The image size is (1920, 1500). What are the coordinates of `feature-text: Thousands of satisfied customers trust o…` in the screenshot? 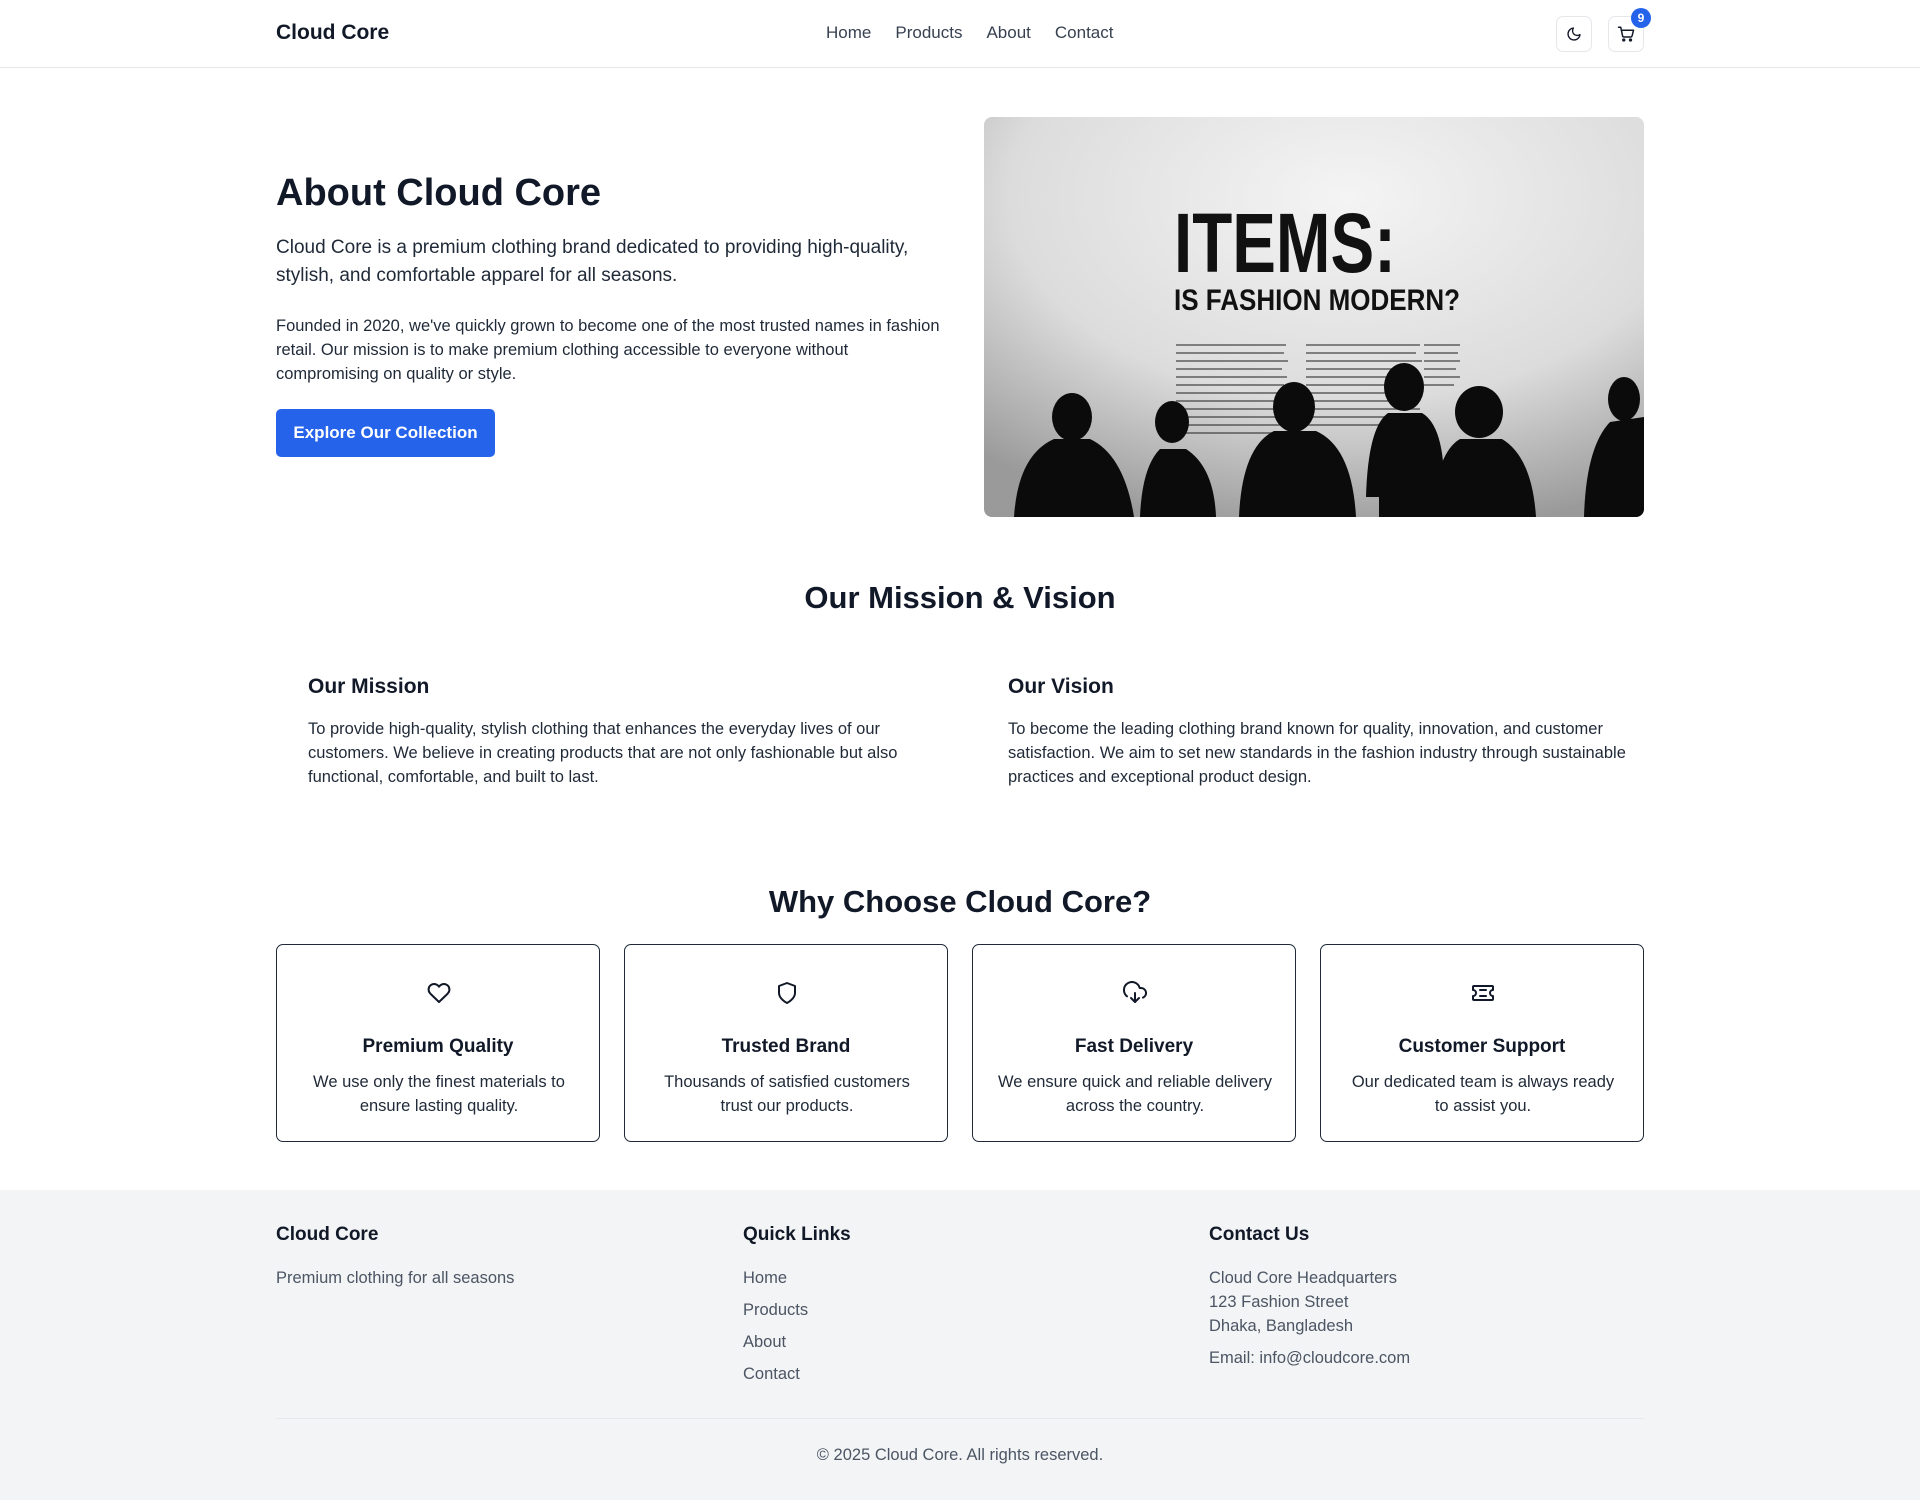 It's located at (787, 1094).